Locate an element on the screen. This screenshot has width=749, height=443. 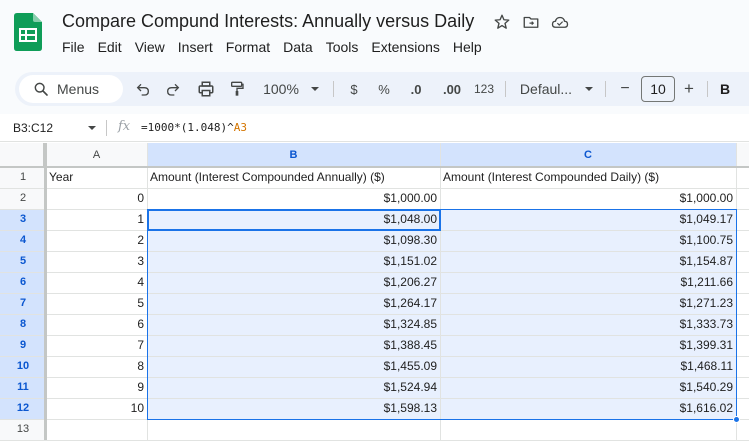
cell-c9: $1,399.31 is located at coordinates (588, 345).